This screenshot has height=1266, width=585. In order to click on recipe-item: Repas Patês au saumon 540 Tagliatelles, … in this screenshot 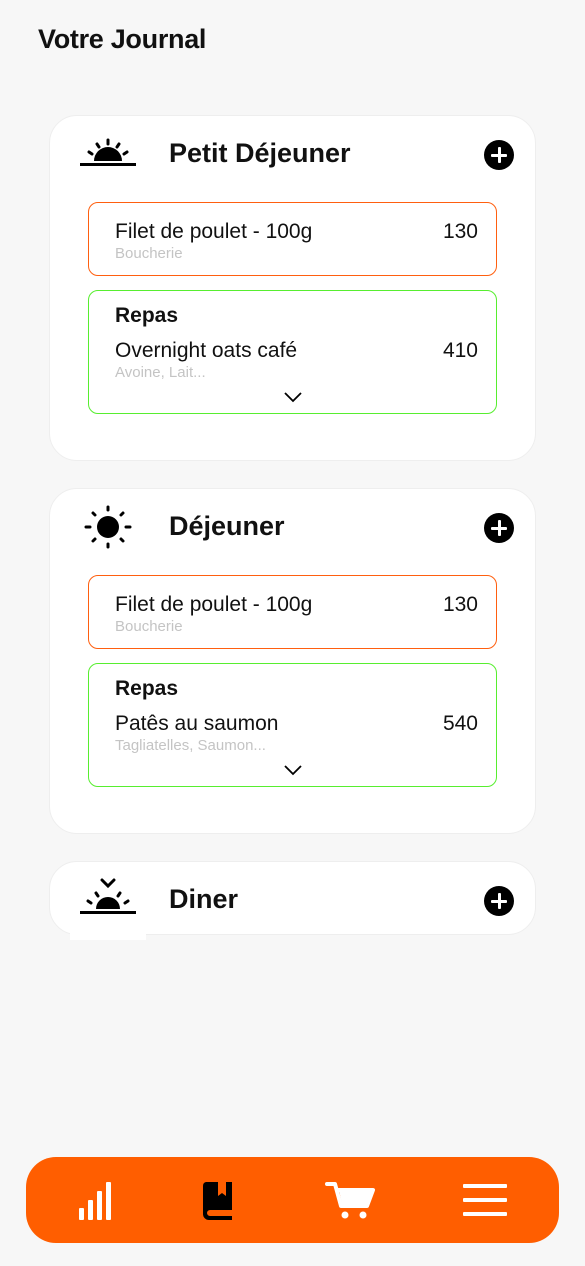, I will do `click(292, 725)`.